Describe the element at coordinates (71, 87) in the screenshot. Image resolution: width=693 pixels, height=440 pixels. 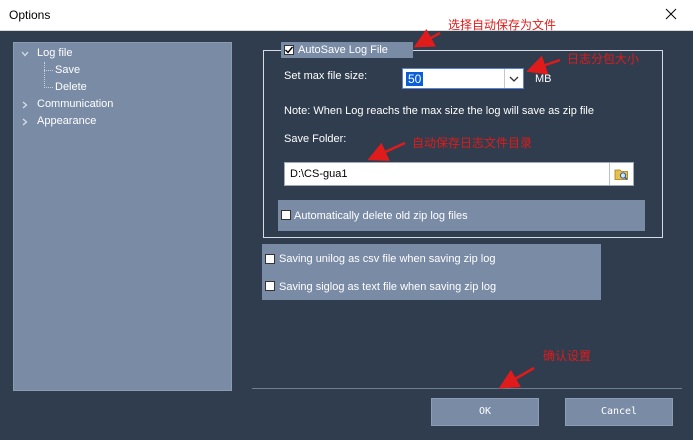
I see `tree-item-delete: Delete` at that location.